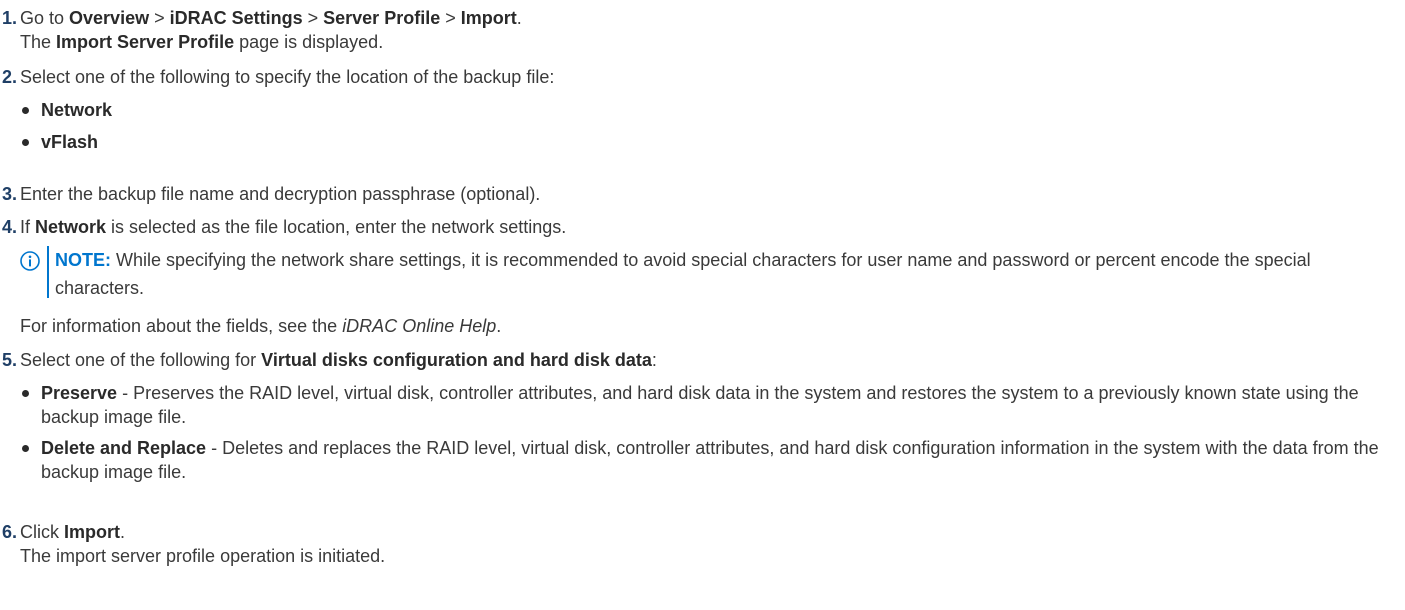 The height and width of the screenshot is (610, 1405). Describe the element at coordinates (10, 18) in the screenshot. I see `step-number: 1.` at that location.